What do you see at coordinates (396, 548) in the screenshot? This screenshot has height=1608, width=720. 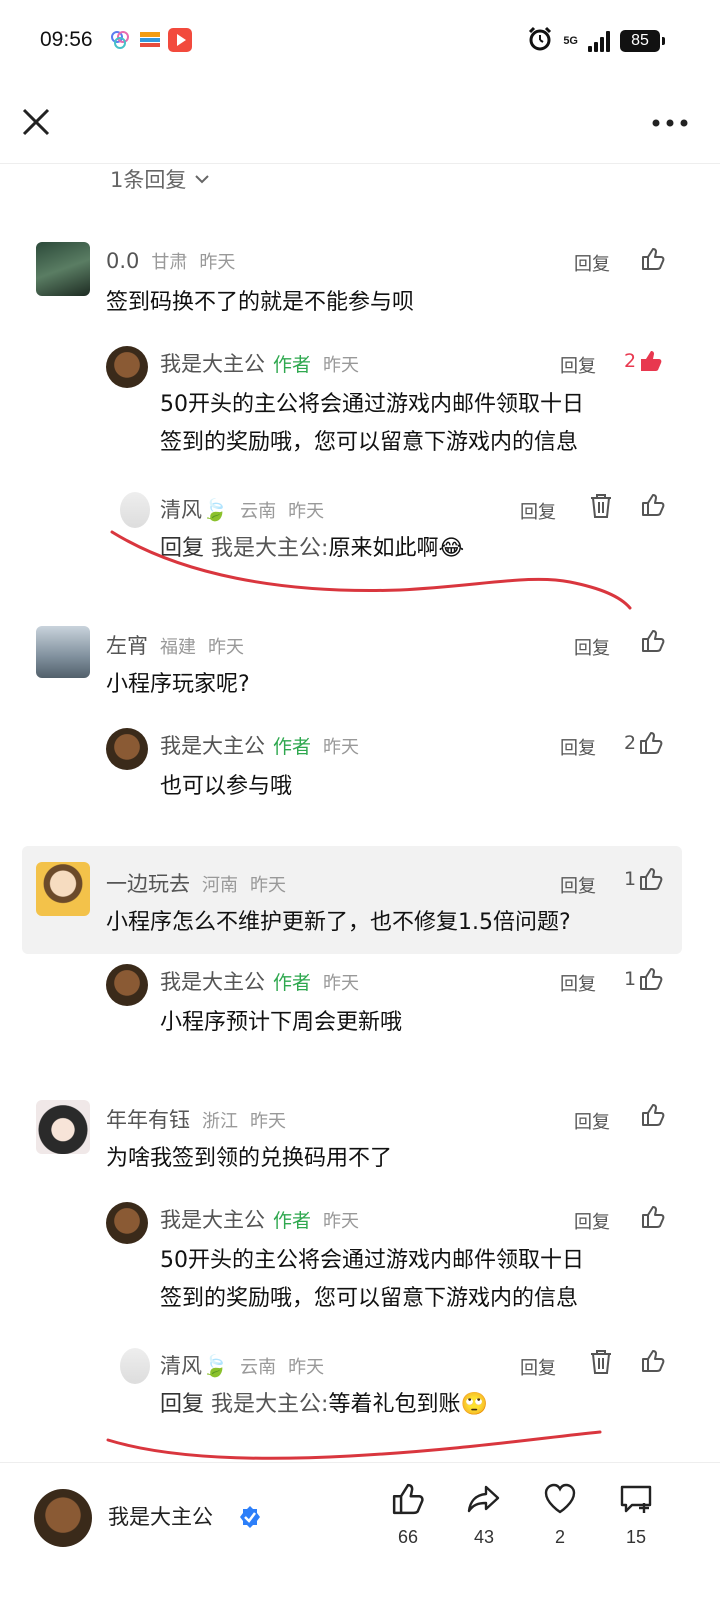 I see `reply-content: 原来如此啊😂` at bounding box center [396, 548].